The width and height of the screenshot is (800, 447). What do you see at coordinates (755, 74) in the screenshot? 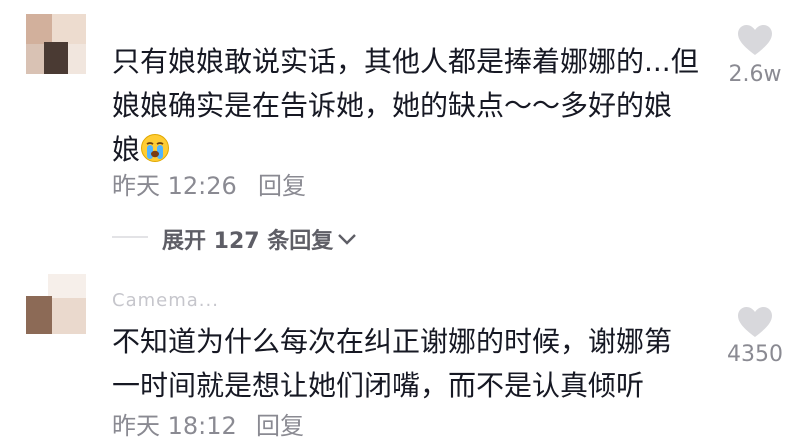
I see `like-count: 2.6w` at bounding box center [755, 74].